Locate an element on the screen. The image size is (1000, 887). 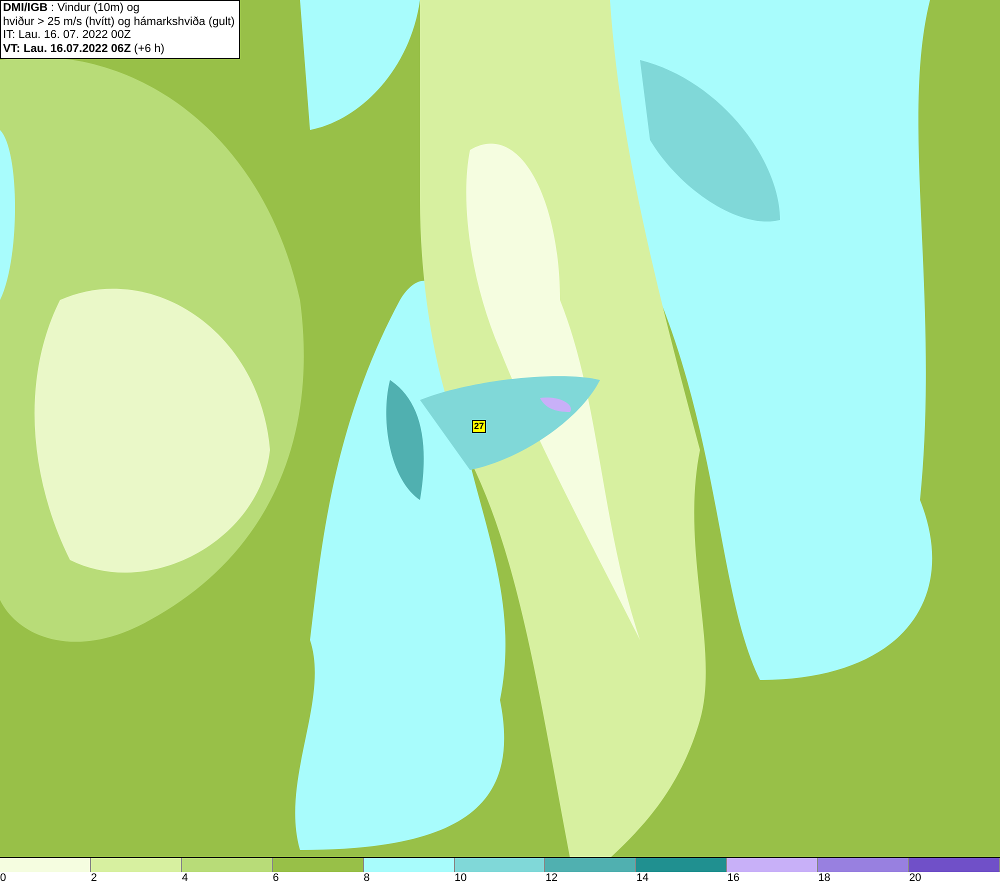
legend-label: 2 is located at coordinates (94, 879).